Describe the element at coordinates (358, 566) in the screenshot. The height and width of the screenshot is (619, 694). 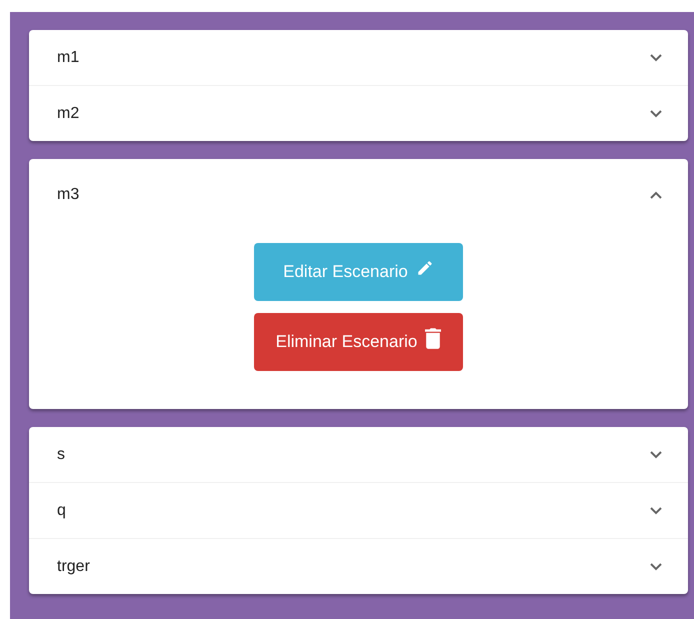
I see `panel-header: trger` at that location.